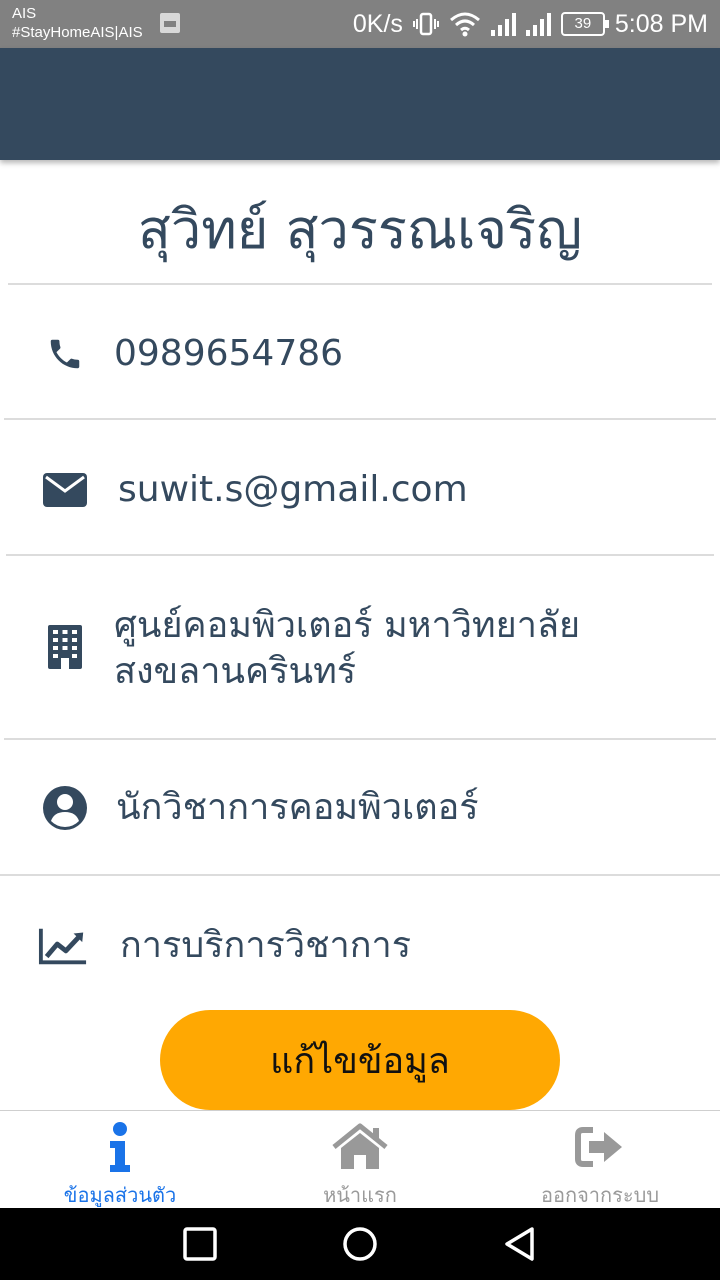  What do you see at coordinates (360, 354) in the screenshot?
I see `phone-row: 0989654786` at bounding box center [360, 354].